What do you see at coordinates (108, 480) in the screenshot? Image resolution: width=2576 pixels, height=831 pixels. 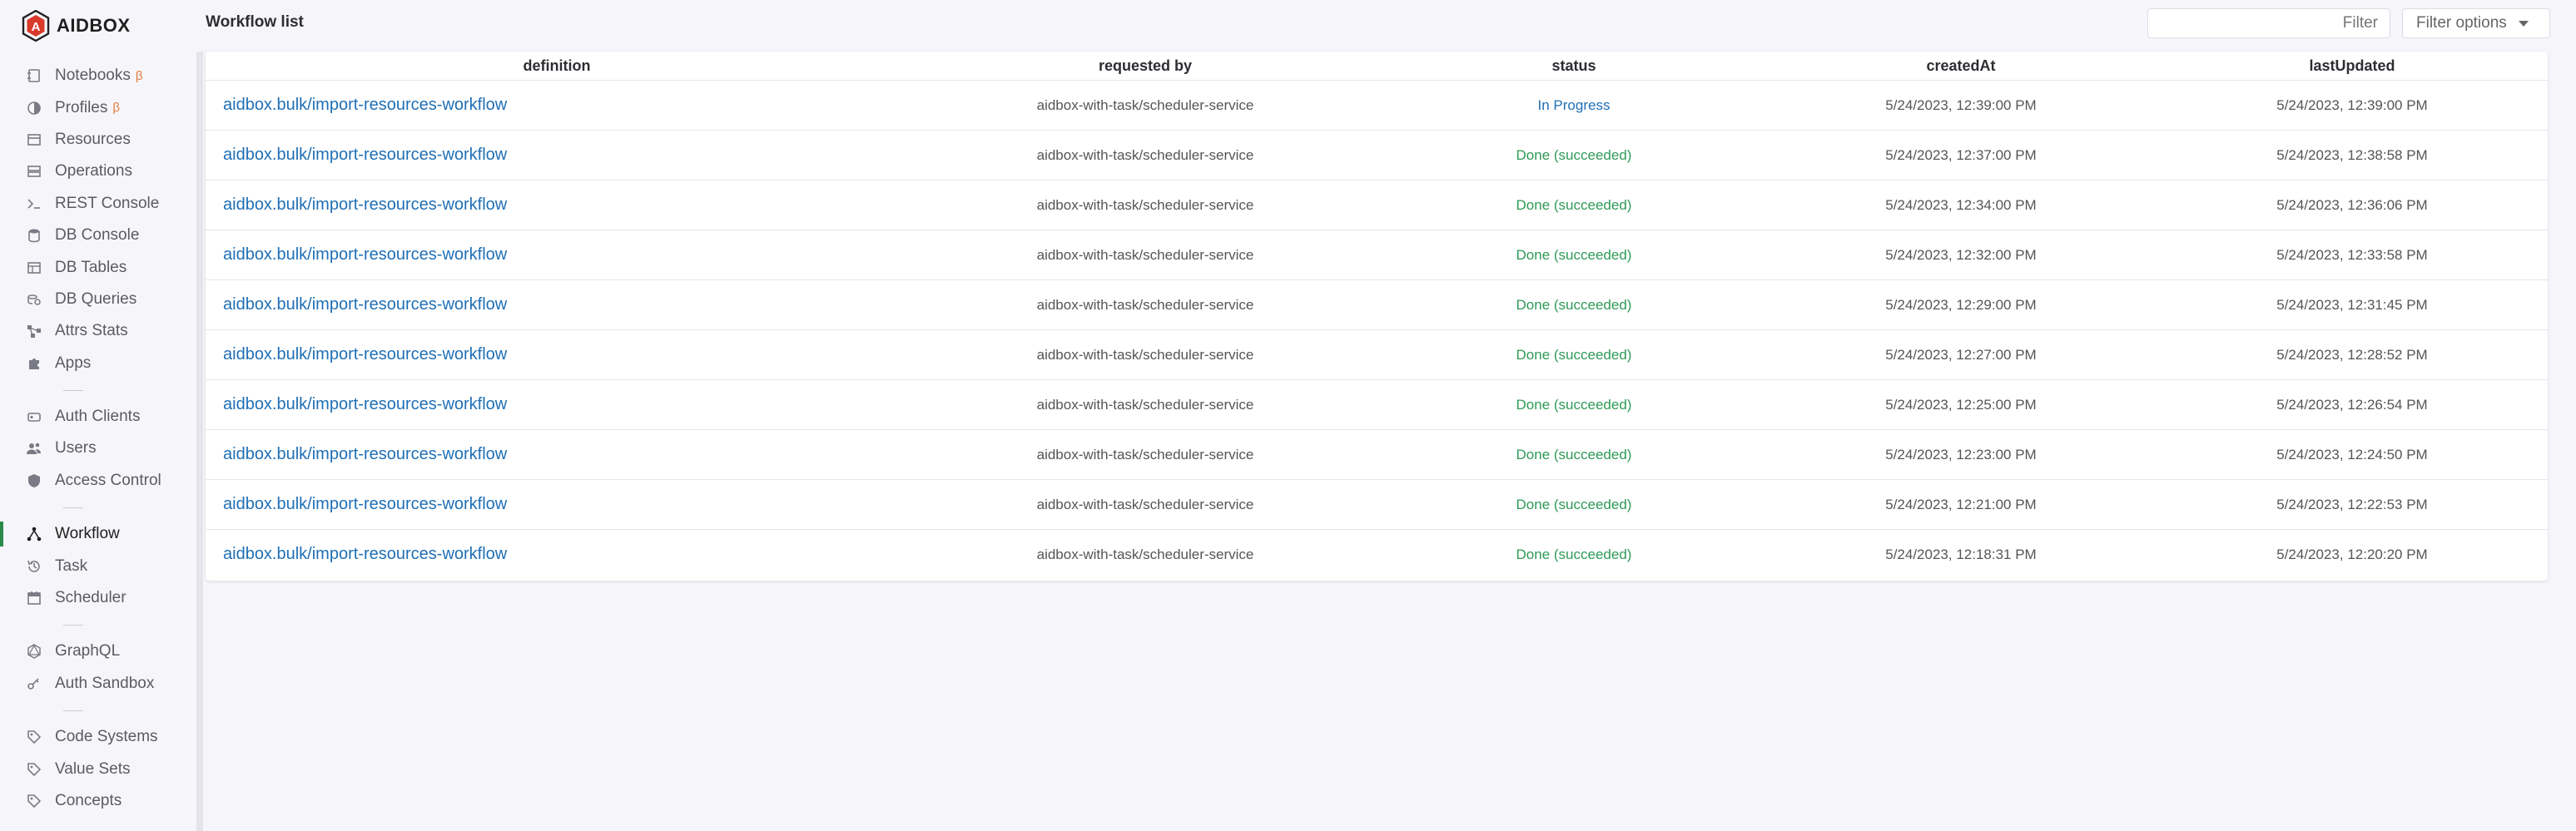 I see `sidebar-item-label: Access Control` at bounding box center [108, 480].